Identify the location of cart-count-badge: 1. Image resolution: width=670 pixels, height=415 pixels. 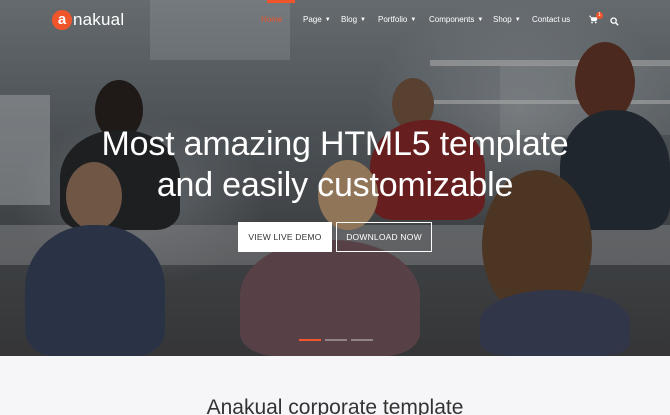
(599, 15).